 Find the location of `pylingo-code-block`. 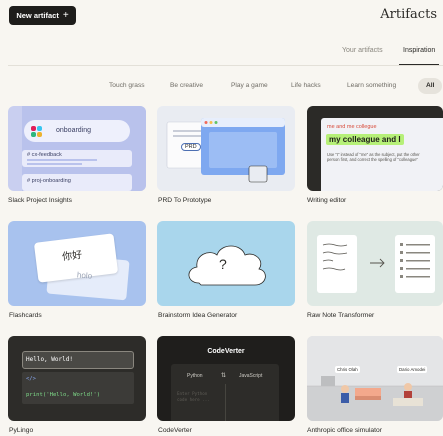

pylingo-code-block is located at coordinates (78, 388).